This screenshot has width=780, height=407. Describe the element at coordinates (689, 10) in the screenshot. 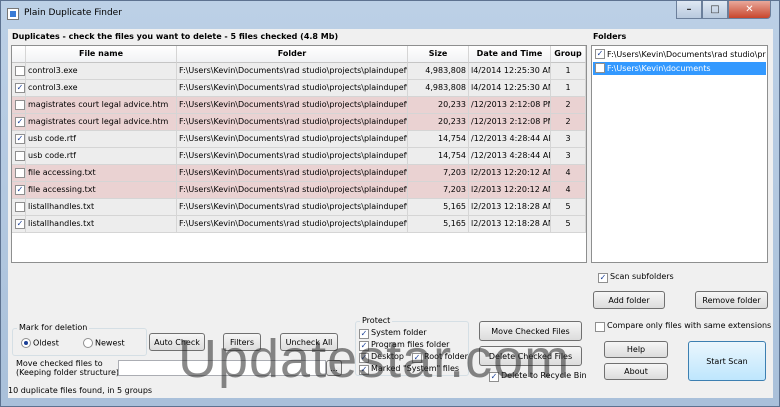

I see `minimize-button: –` at that location.